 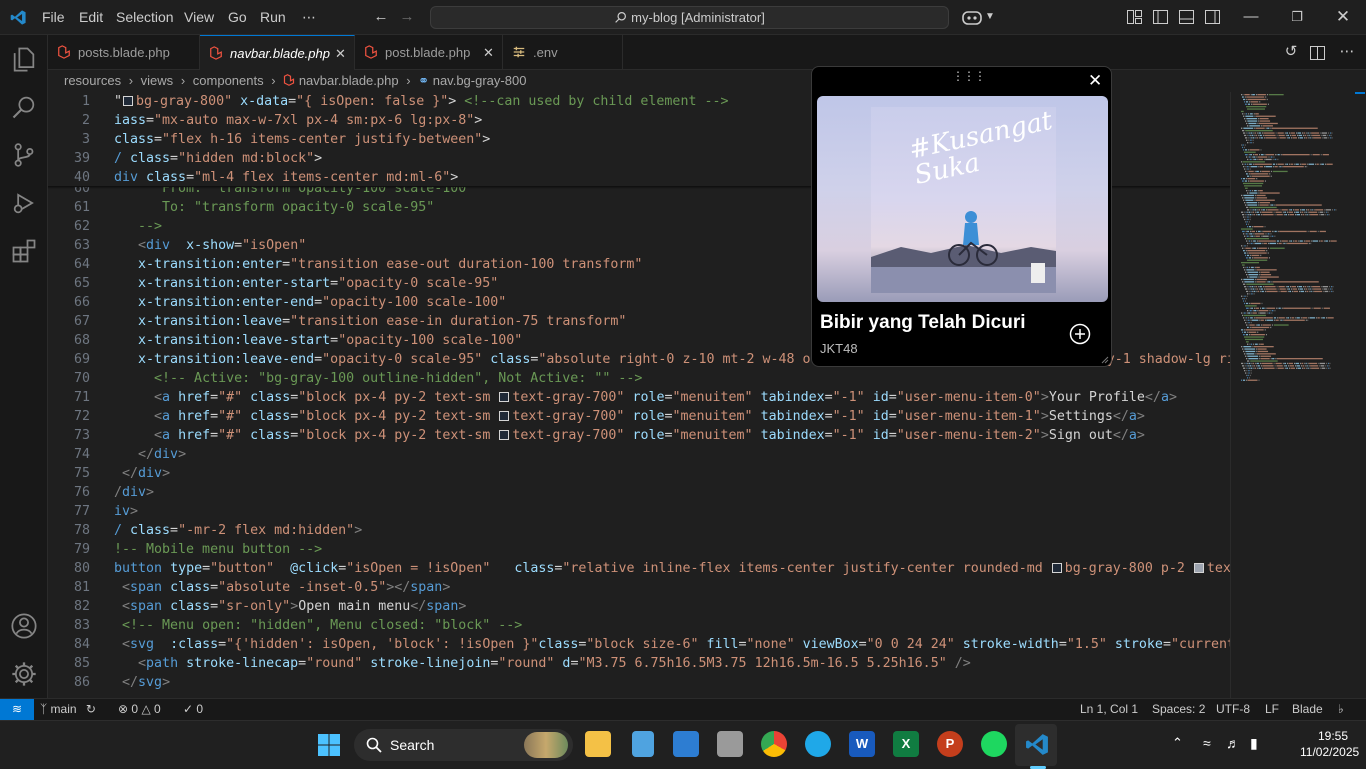 I want to click on split-editor-icon, so click(x=1317, y=53).